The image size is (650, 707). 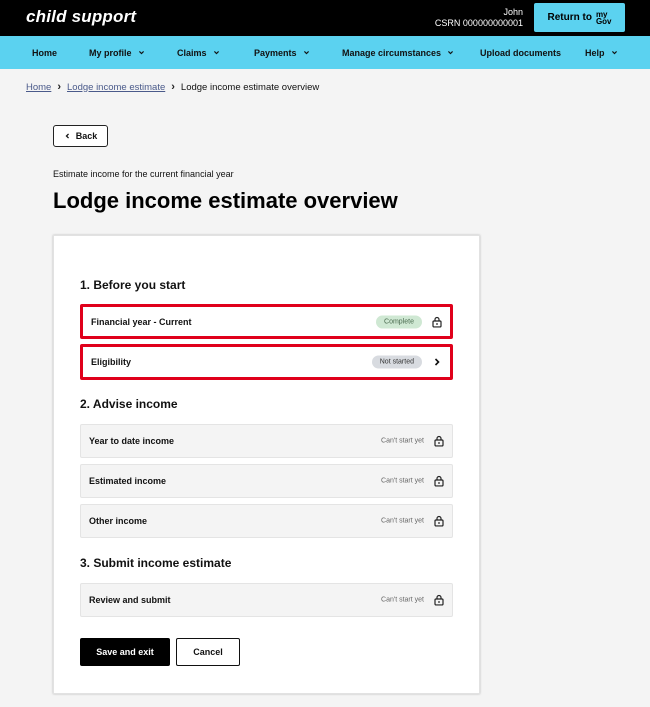 I want to click on nav-help: Help, so click(x=601, y=52).